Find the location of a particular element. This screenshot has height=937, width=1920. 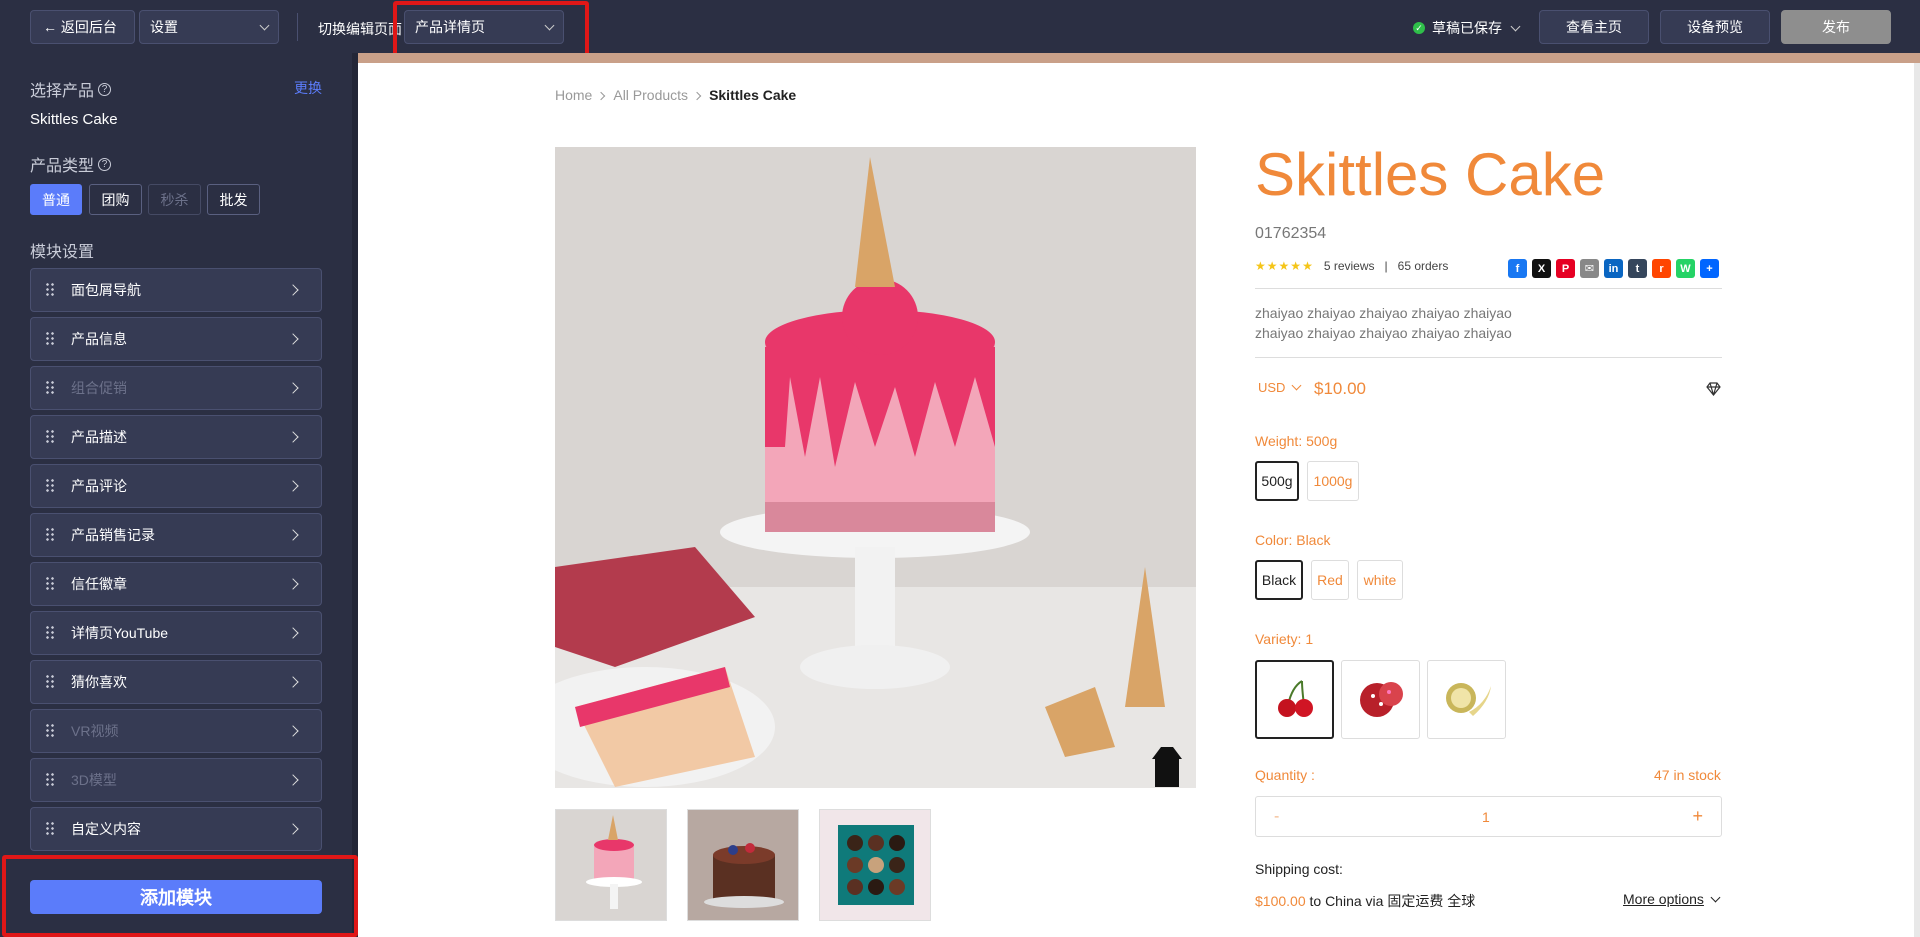

variety-label: Variety: 1 is located at coordinates (1284, 639).